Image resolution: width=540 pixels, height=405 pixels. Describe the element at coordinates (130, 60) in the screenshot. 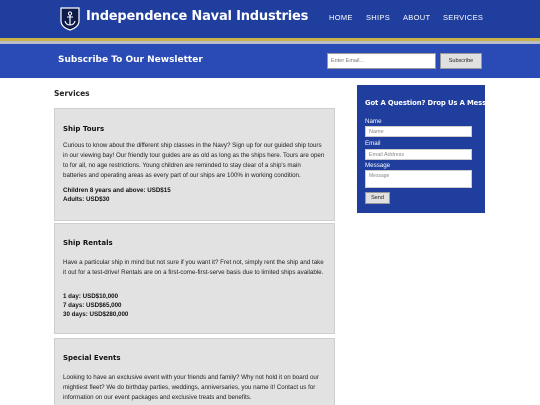

I see `newsletter-title: Subscribe To Our Newsletter` at that location.